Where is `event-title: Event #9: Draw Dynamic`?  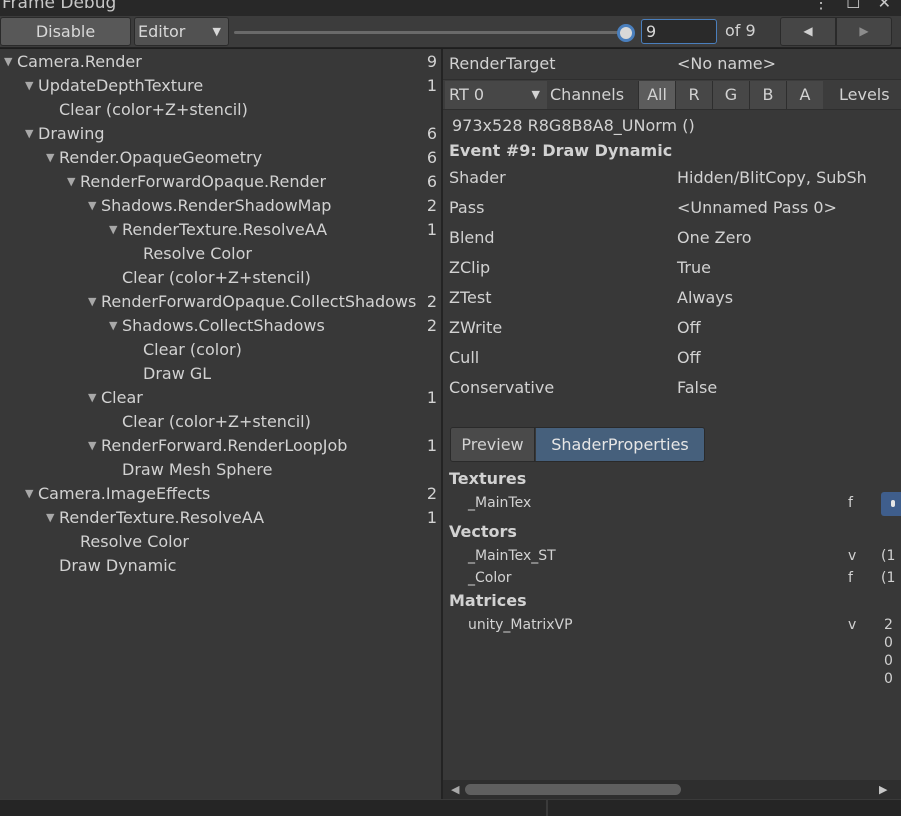
event-title: Event #9: Draw Dynamic is located at coordinates (561, 150).